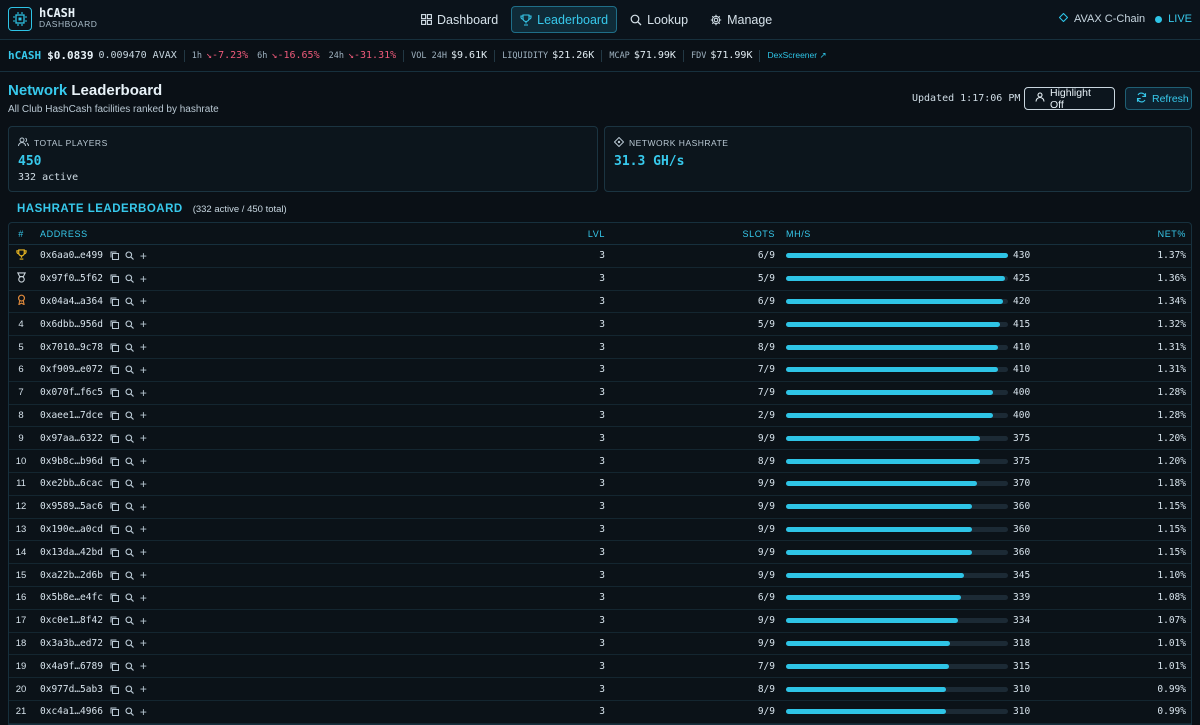  Describe the element at coordinates (71, 461) in the screenshot. I see `address-value: 0x9b8c…b96d` at that location.